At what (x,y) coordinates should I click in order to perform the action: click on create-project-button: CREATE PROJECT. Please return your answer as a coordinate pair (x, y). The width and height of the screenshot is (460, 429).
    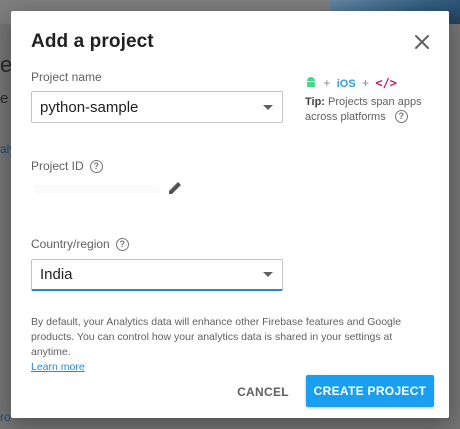
    Looking at the image, I should click on (370, 391).